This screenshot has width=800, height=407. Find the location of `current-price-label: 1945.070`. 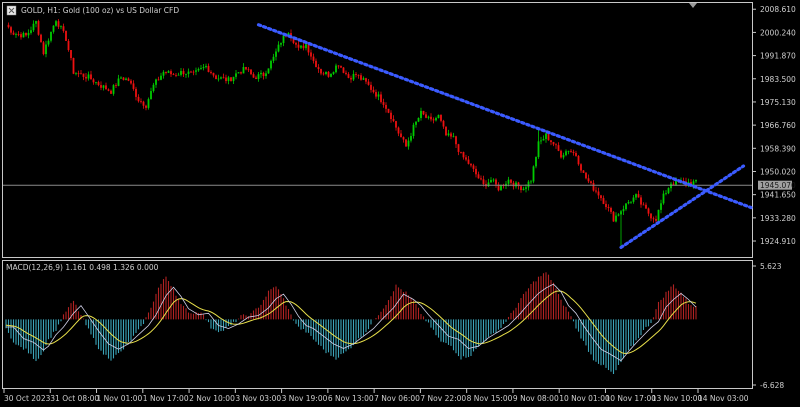

current-price-label: 1945.070 is located at coordinates (778, 185).